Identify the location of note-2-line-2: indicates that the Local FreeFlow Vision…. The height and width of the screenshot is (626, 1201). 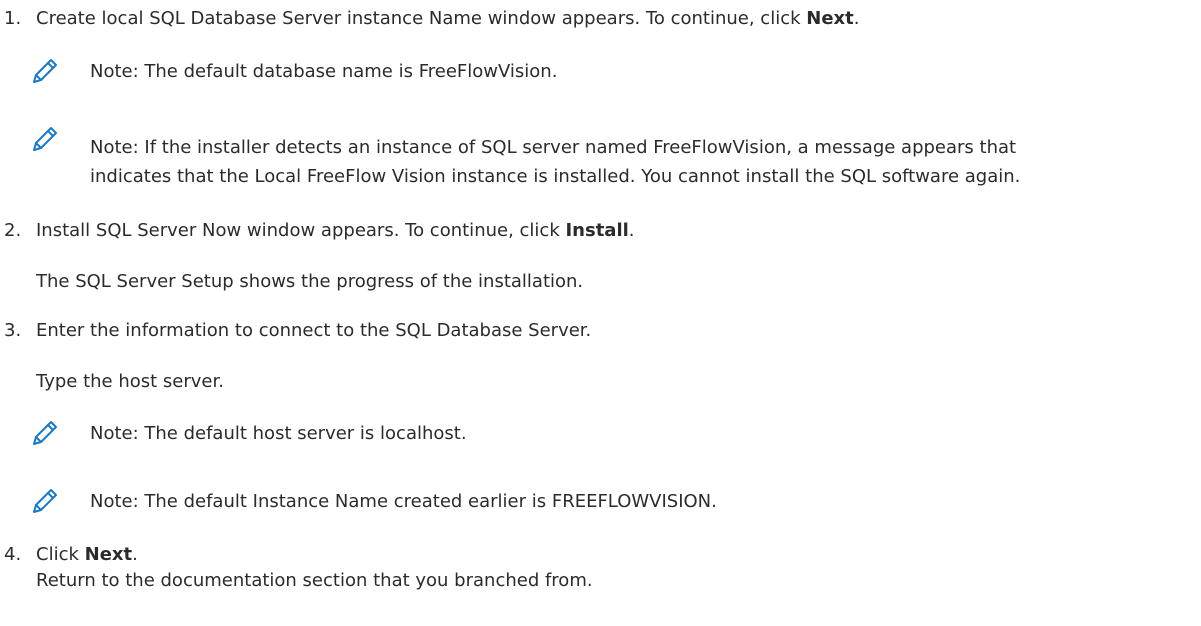
(555, 176).